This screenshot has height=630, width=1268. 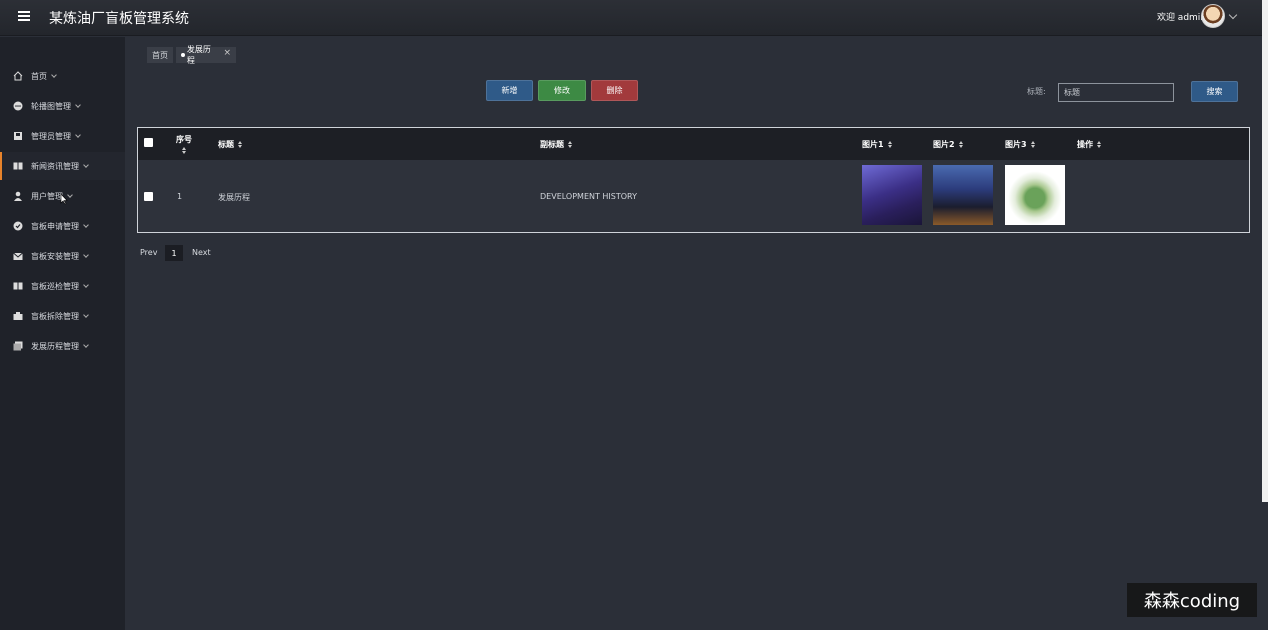 What do you see at coordinates (1214, 91) in the screenshot?
I see `search-button: 搜索` at bounding box center [1214, 91].